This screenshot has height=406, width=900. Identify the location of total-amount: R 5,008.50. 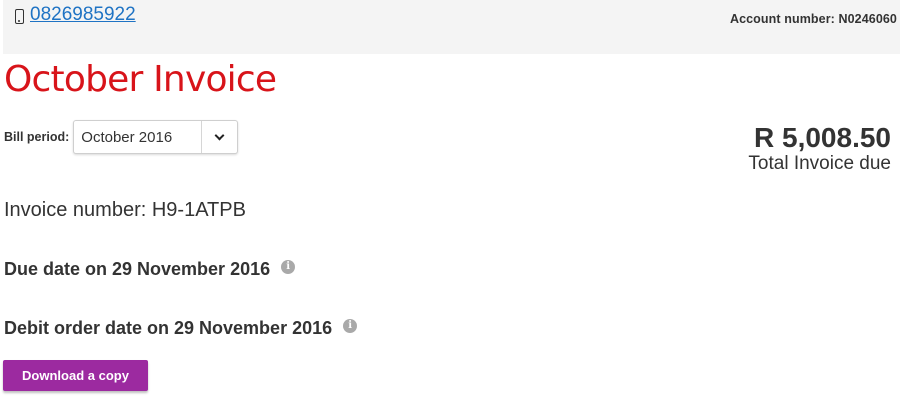
(822, 137).